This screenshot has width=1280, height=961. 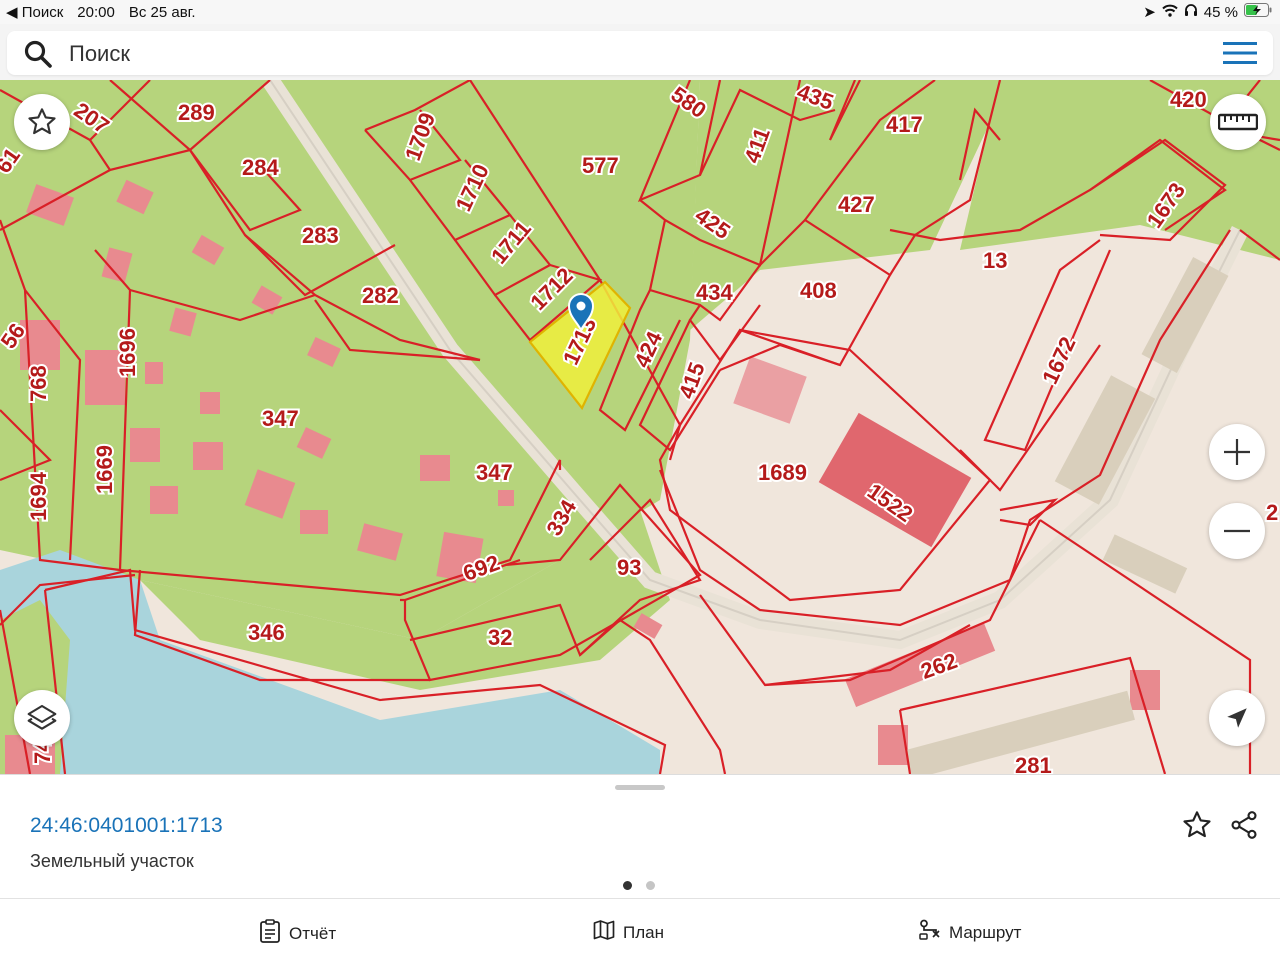 What do you see at coordinates (930, 932) in the screenshot?
I see `route-icon` at bounding box center [930, 932].